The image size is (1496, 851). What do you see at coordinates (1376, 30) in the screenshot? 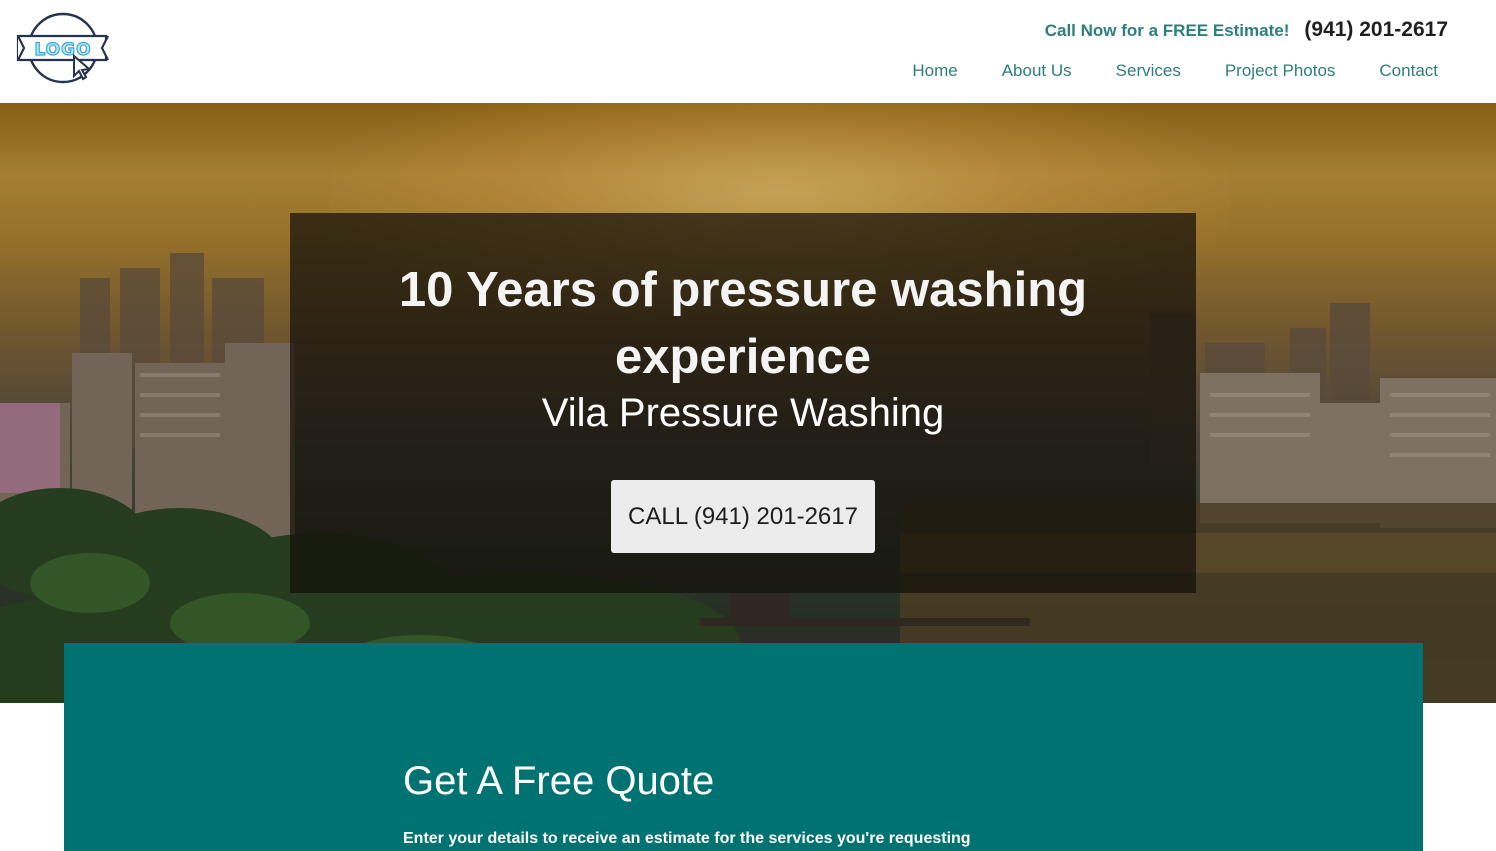
I see `header-phone-link: (941) 201-2617` at bounding box center [1376, 30].